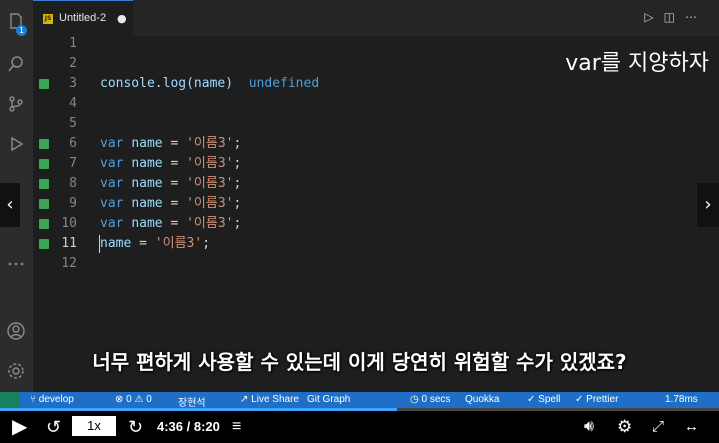  Describe the element at coordinates (73, 203) in the screenshot. I see `line-number: 9` at that location.